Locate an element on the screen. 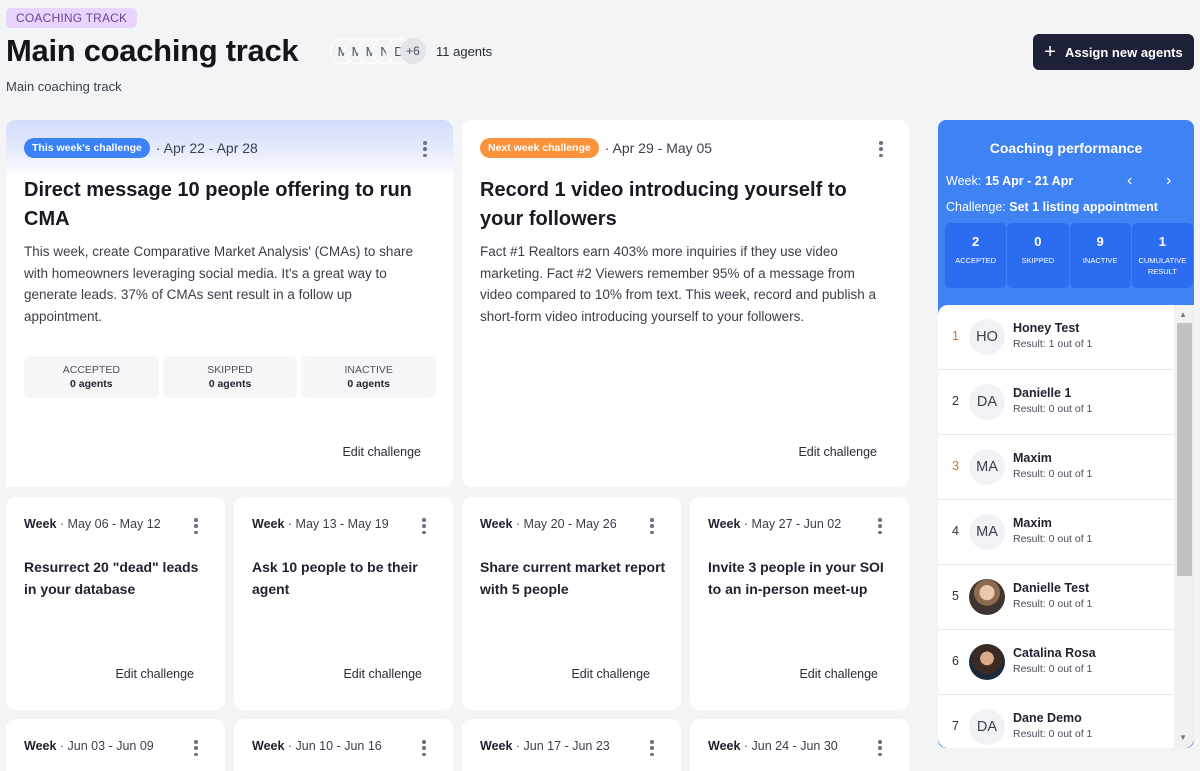 The height and width of the screenshot is (771, 1200). leaderboard-row: 5 Danielle Test Result: 0 out of 1 is located at coordinates (1056, 597).